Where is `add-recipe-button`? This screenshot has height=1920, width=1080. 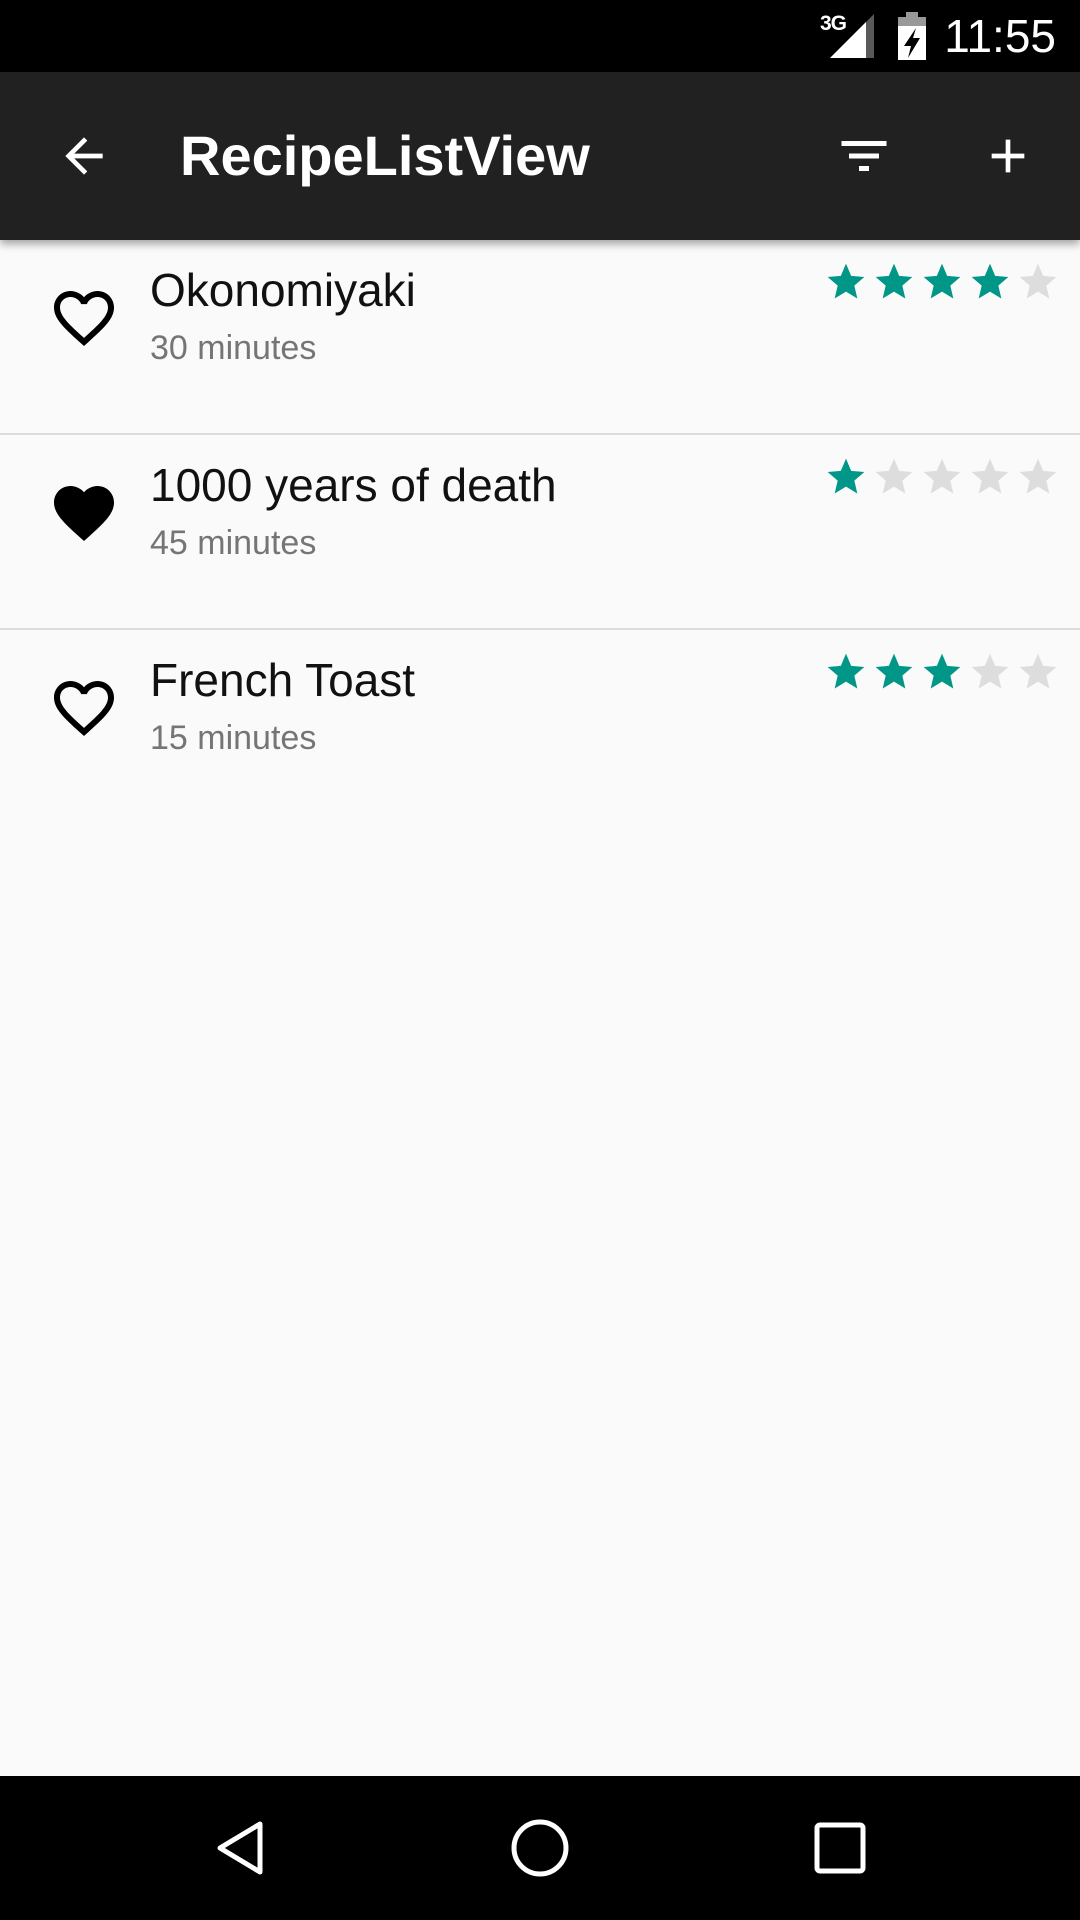 add-recipe-button is located at coordinates (1008, 156).